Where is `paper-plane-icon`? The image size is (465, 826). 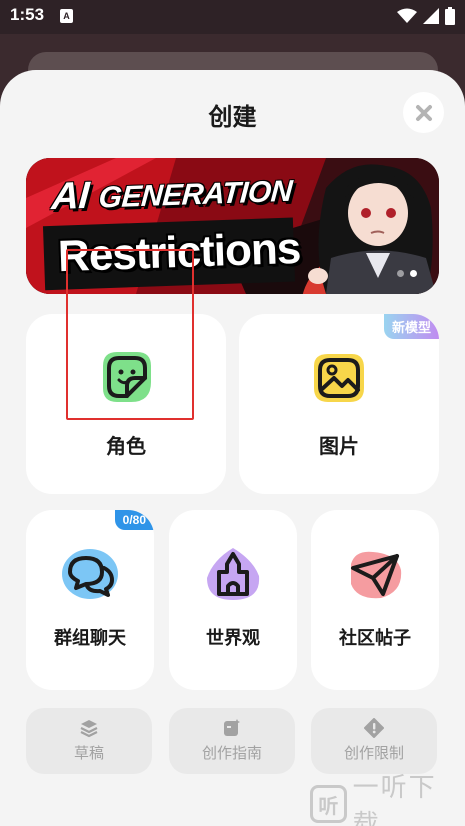
paper-plane-icon is located at coordinates (375, 576).